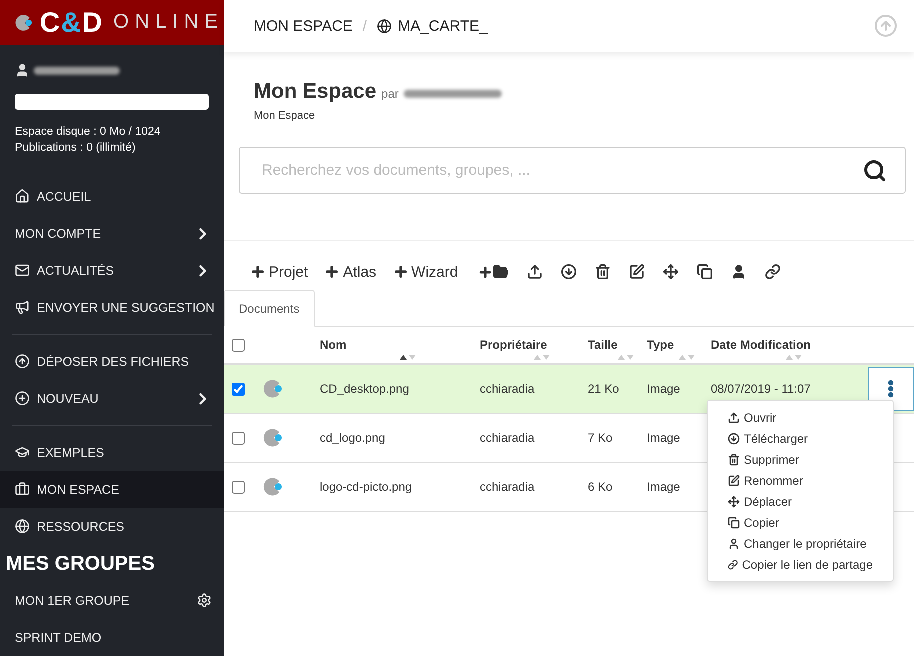  I want to click on column-header: Nom, so click(400, 345).